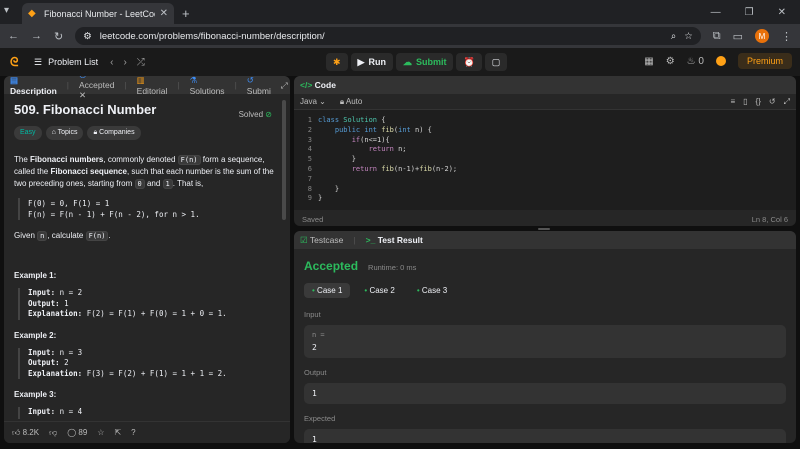 The image size is (800, 449). What do you see at coordinates (259, 86) in the screenshot?
I see `tab-submissions: ↺ Submi` at bounding box center [259, 86].